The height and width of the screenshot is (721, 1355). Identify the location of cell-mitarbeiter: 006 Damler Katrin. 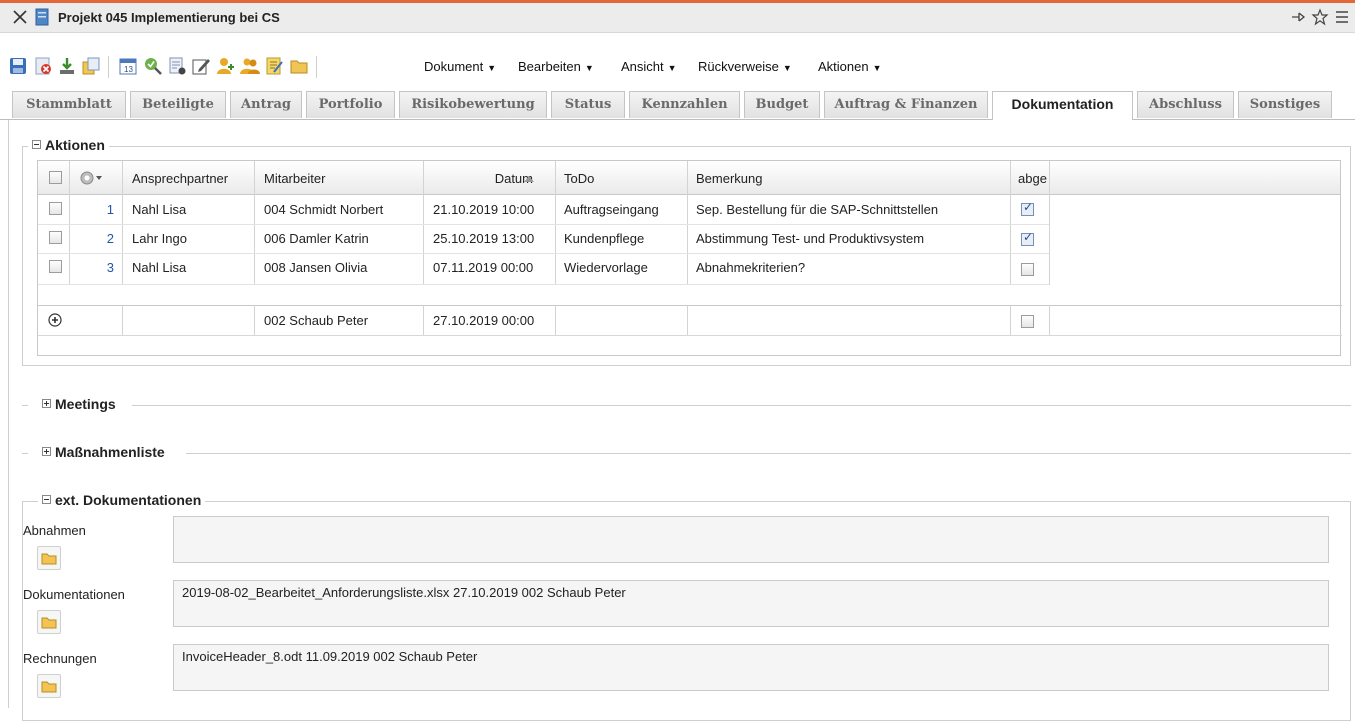
(316, 238).